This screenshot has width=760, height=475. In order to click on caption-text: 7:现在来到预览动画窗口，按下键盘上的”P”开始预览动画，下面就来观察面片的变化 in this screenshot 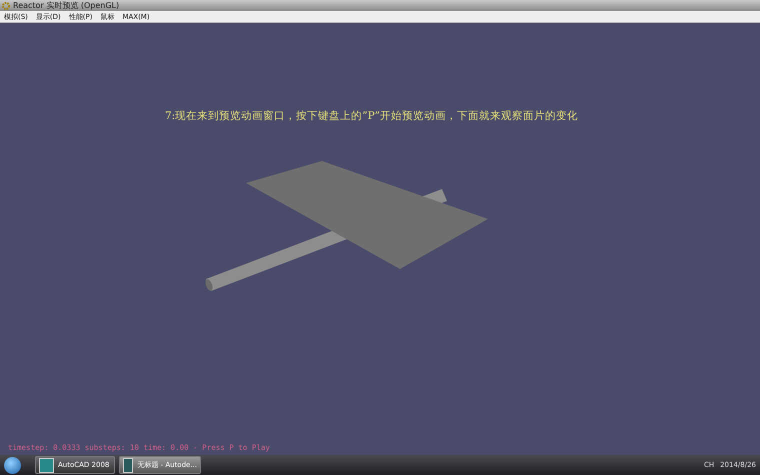, I will do `click(372, 116)`.